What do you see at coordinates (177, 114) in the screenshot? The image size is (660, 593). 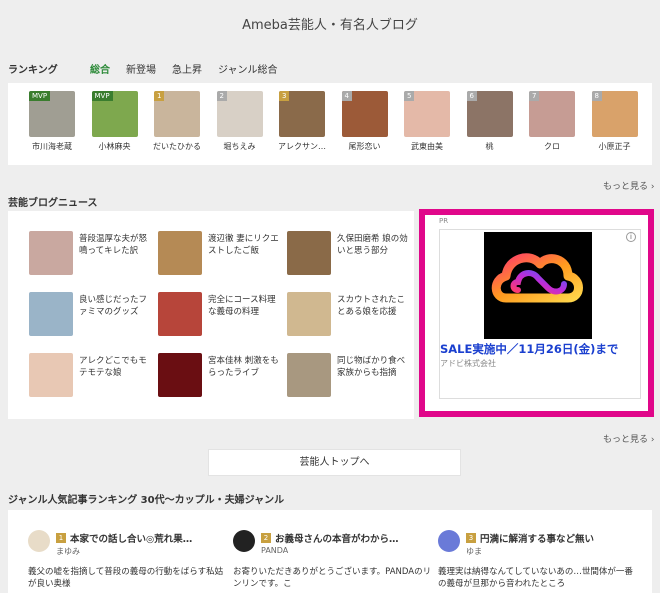 I see `avatar: 1` at bounding box center [177, 114].